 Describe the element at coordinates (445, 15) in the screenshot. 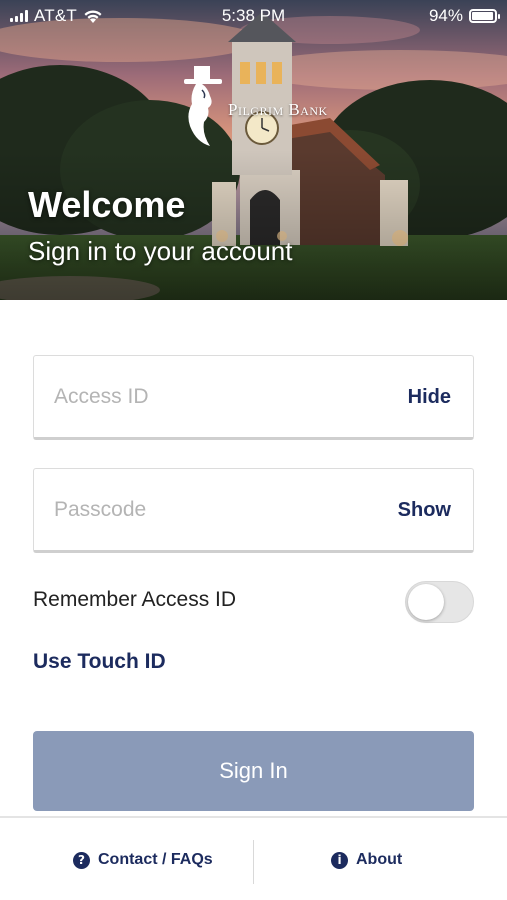

I see `battery-percent: 94%` at that location.